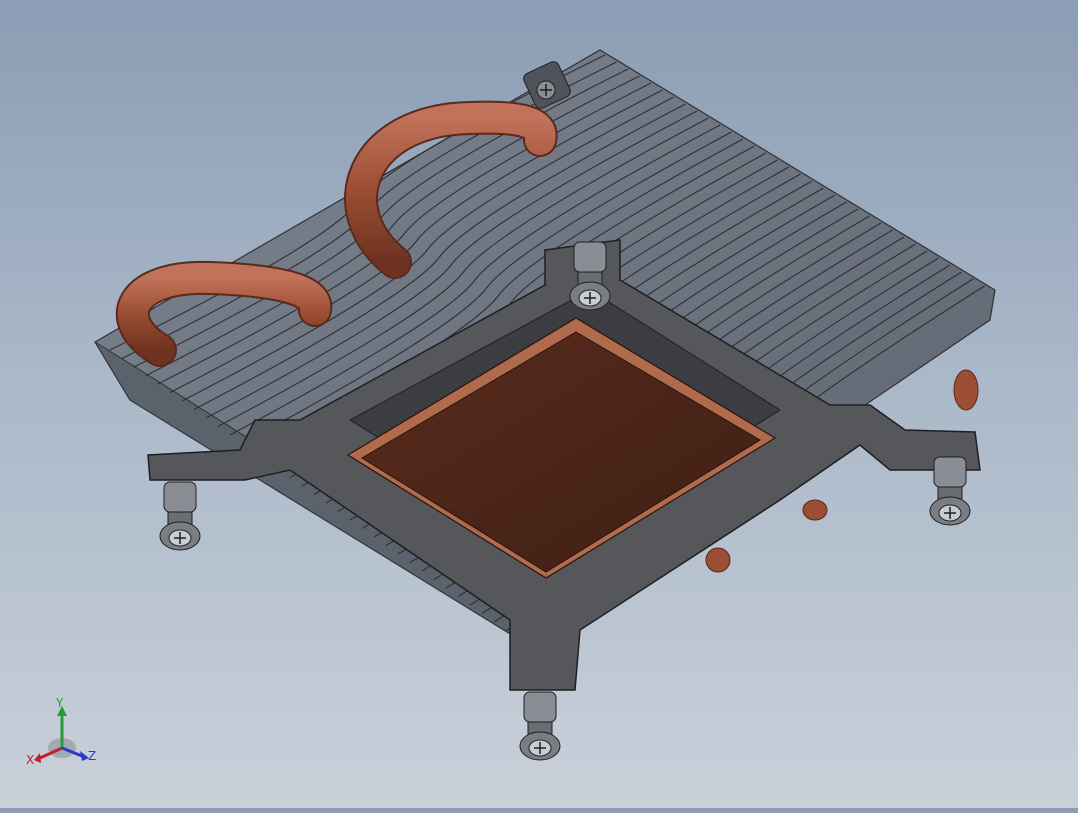  What do you see at coordinates (92, 756) in the screenshot?
I see `z-axis-label: Z` at bounding box center [92, 756].